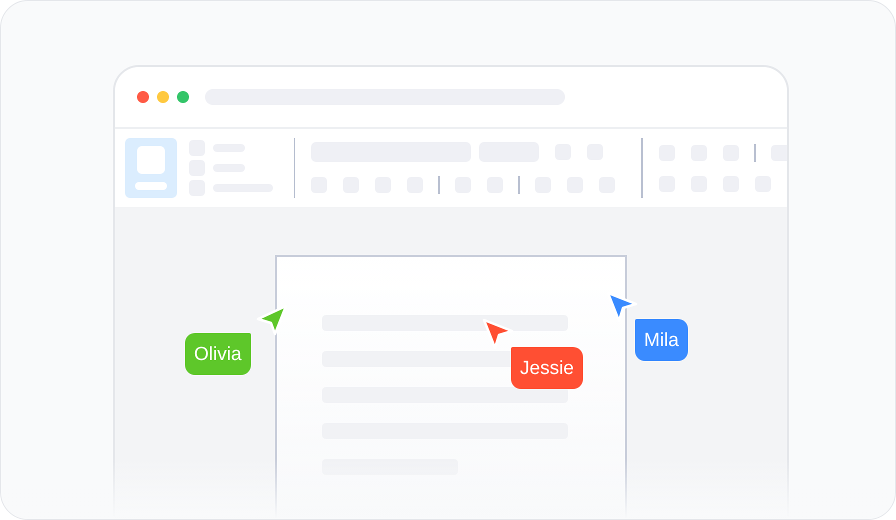  Describe the element at coordinates (661, 340) in the screenshot. I see `user-name-tag: Mila` at that location.